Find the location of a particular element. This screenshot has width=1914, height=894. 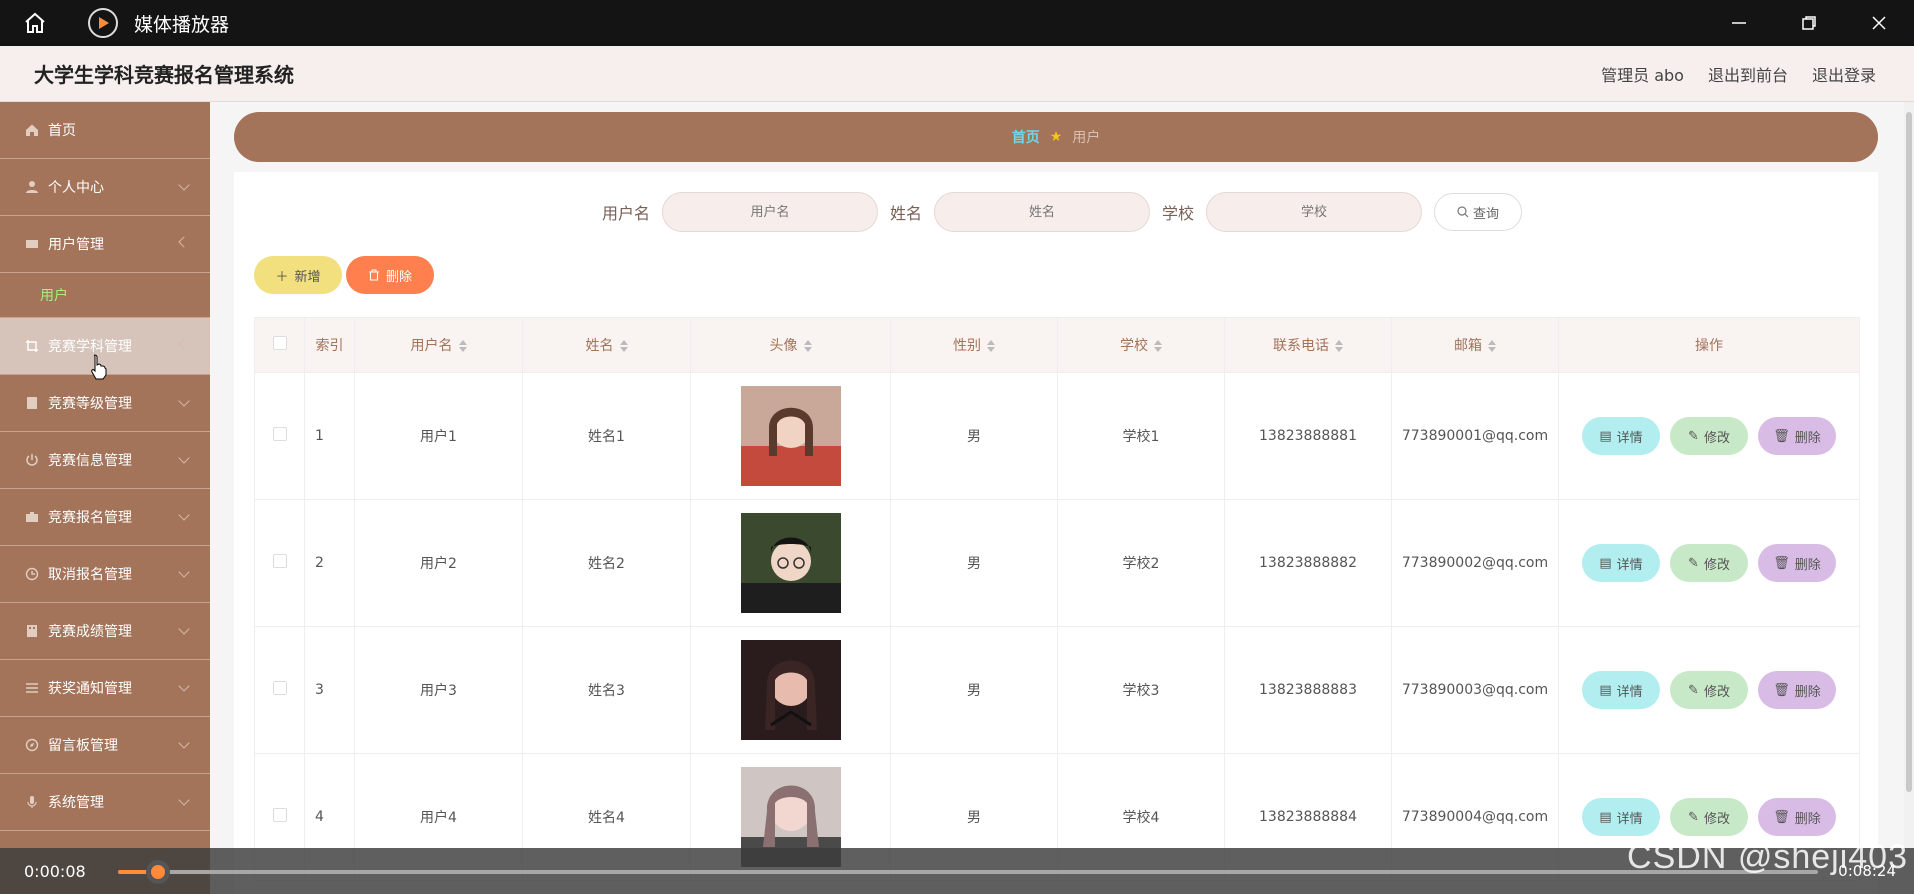

sidebar-item-message-management: 留言板管理 is located at coordinates (105, 745).